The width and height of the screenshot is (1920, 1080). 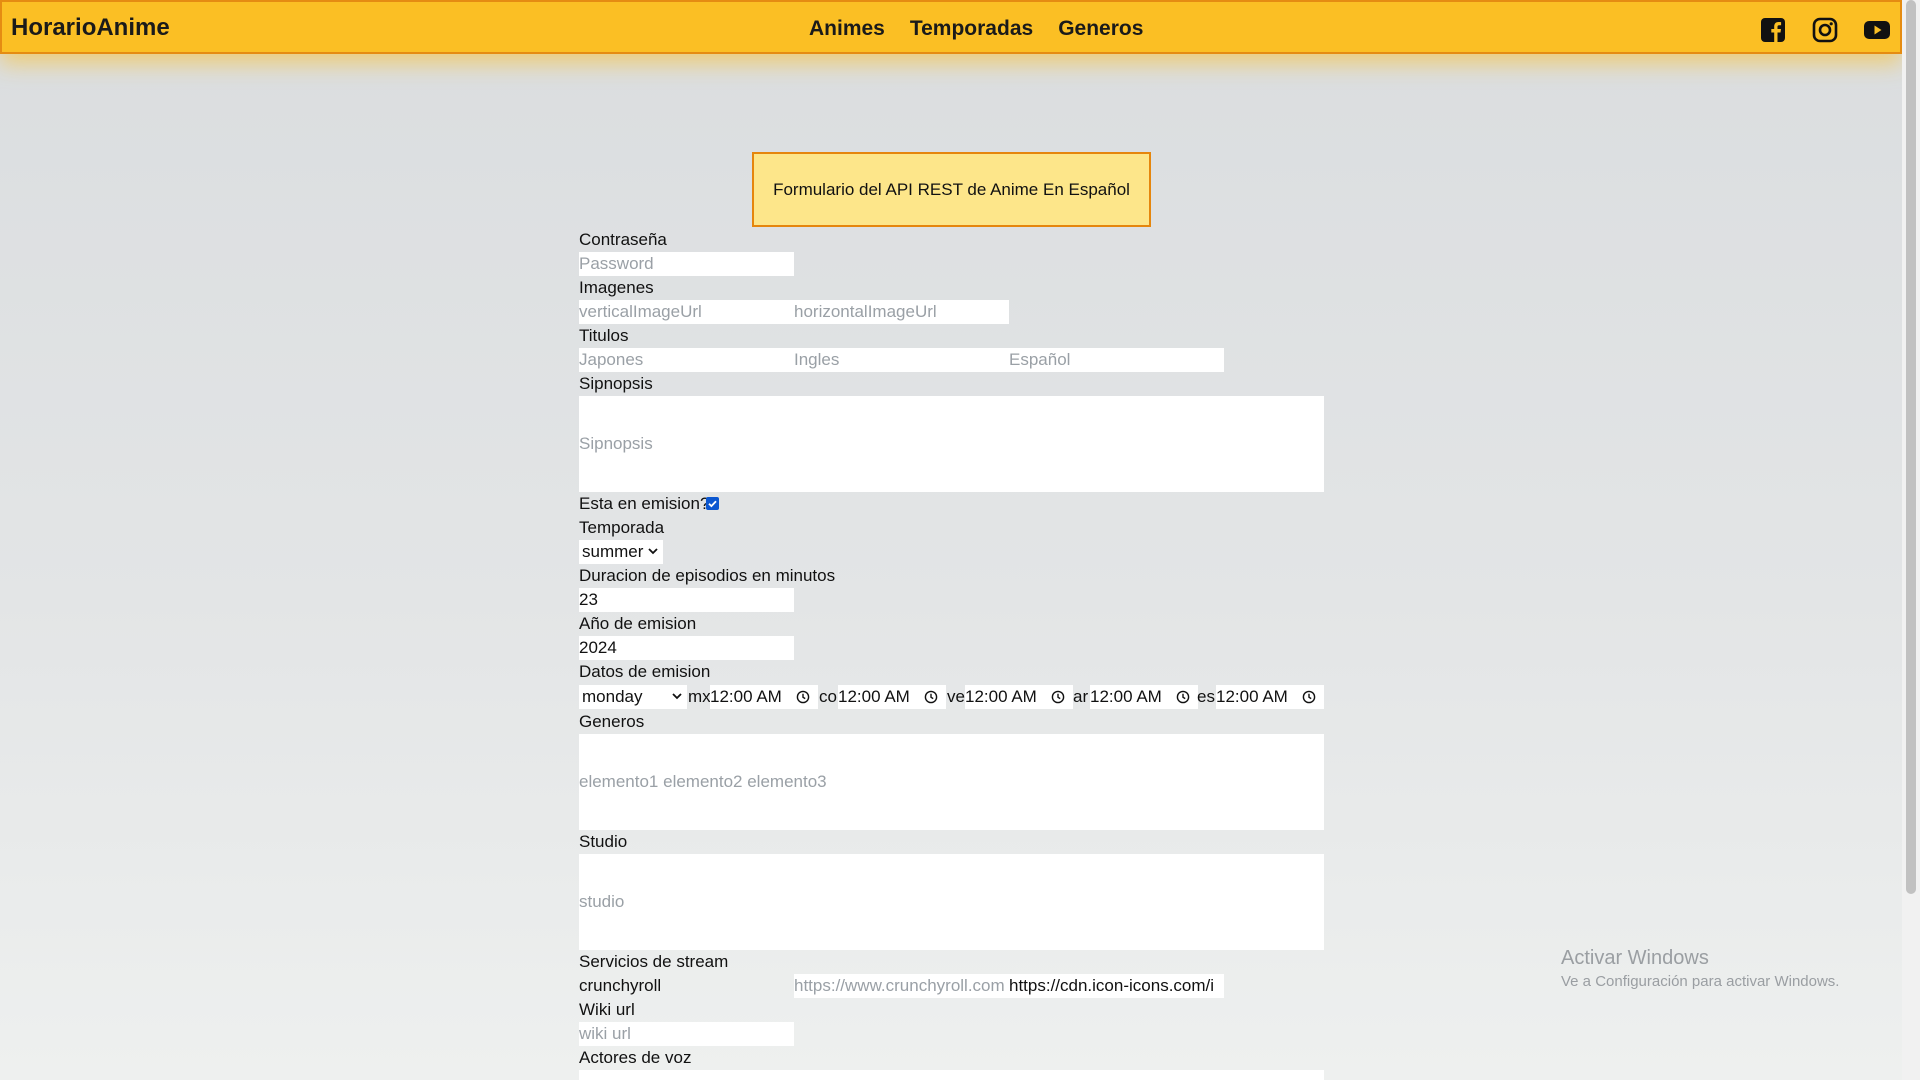 What do you see at coordinates (699, 696) in the screenshot?
I see `time-prefix-mx: mx` at bounding box center [699, 696].